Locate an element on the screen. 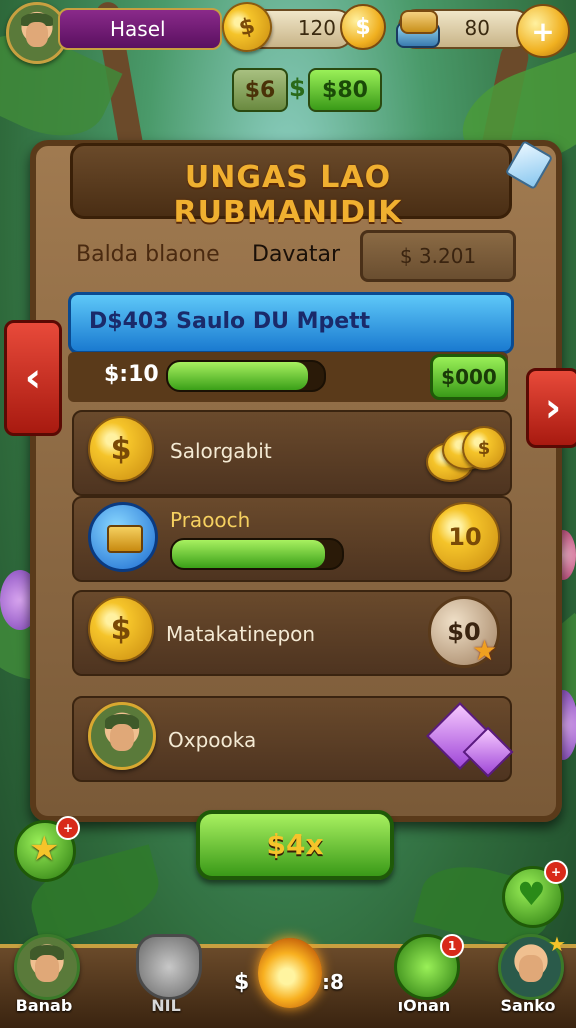 The width and height of the screenshot is (576, 1028). soldier-avatar-icon is located at coordinates (47, 967).